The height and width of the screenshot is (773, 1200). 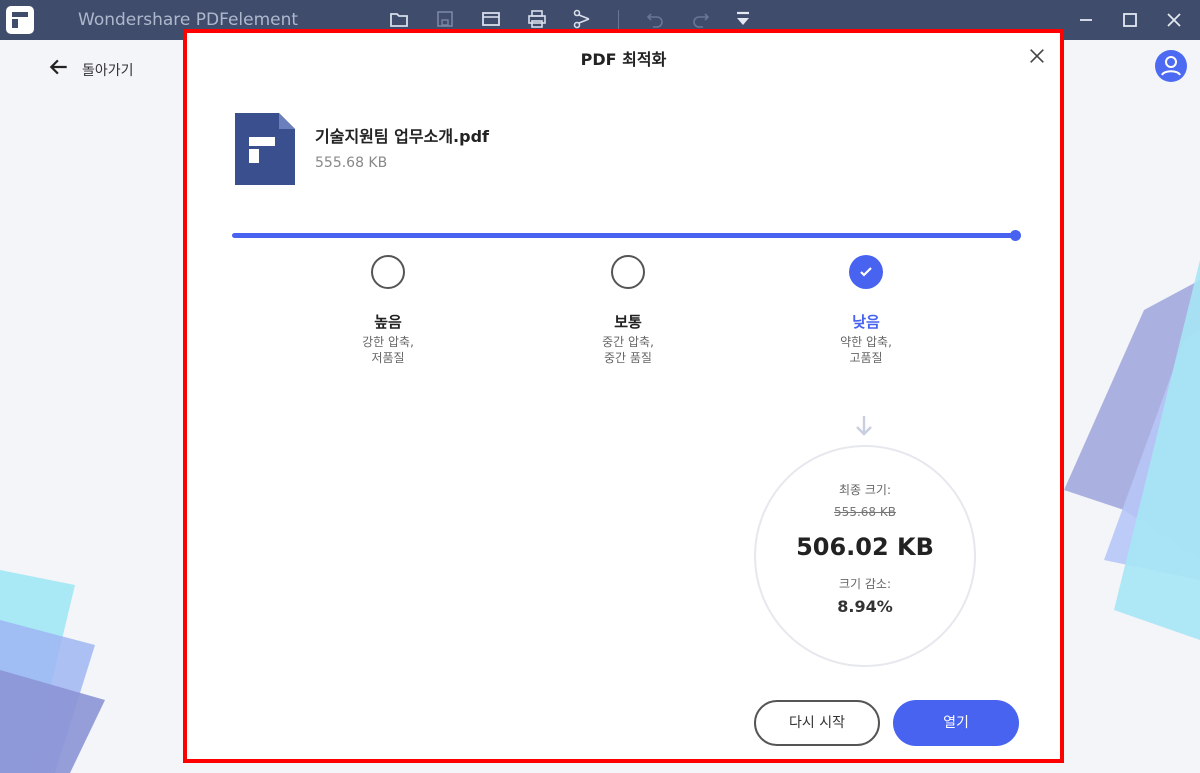 What do you see at coordinates (865, 606) in the screenshot?
I see `size-reduction-percent: 8.94%` at bounding box center [865, 606].